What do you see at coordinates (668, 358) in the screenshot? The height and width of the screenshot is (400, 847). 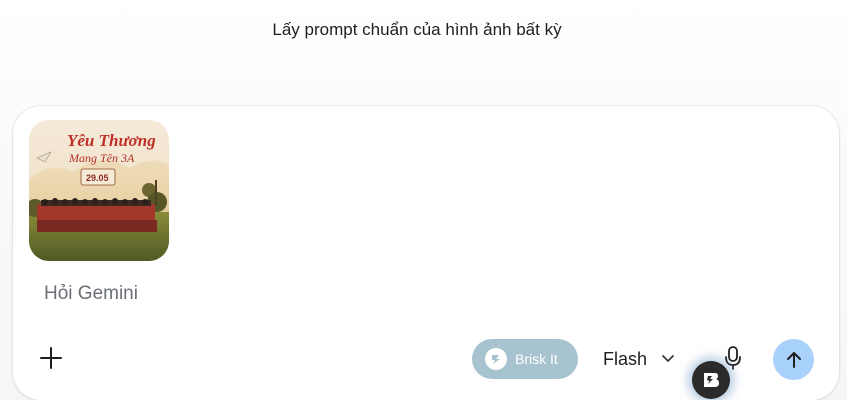 I see `chevron-down-icon` at bounding box center [668, 358].